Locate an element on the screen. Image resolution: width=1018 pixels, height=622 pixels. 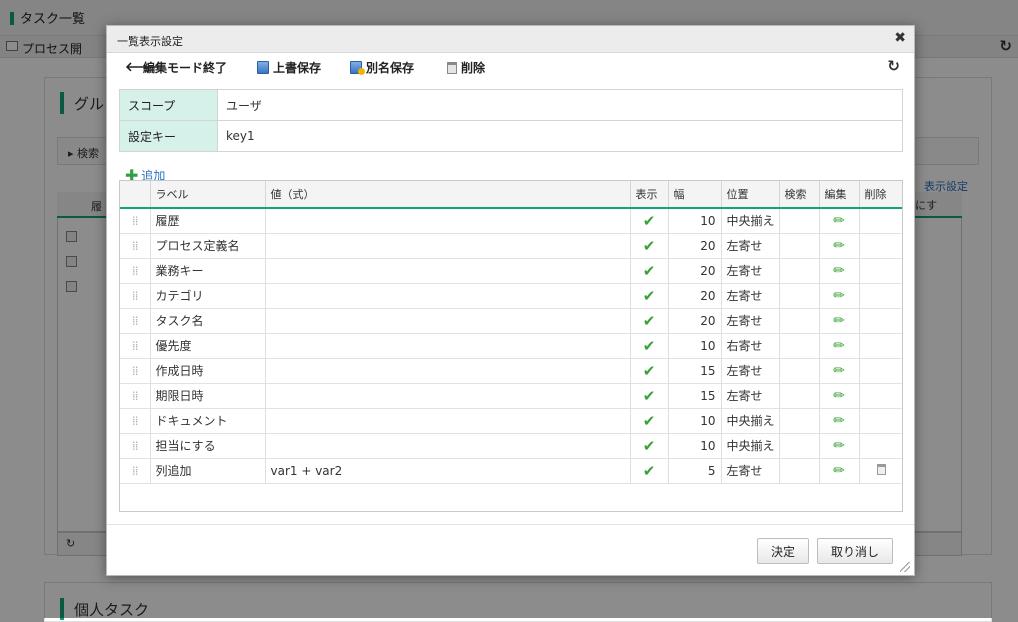
row-value: var1 + var2 is located at coordinates (448, 471).